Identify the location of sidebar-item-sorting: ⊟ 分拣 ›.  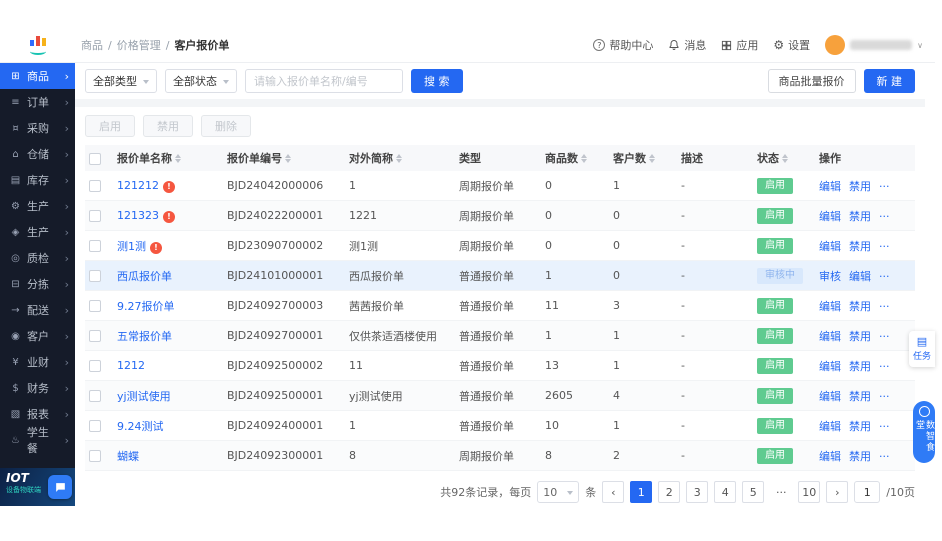
(37, 284).